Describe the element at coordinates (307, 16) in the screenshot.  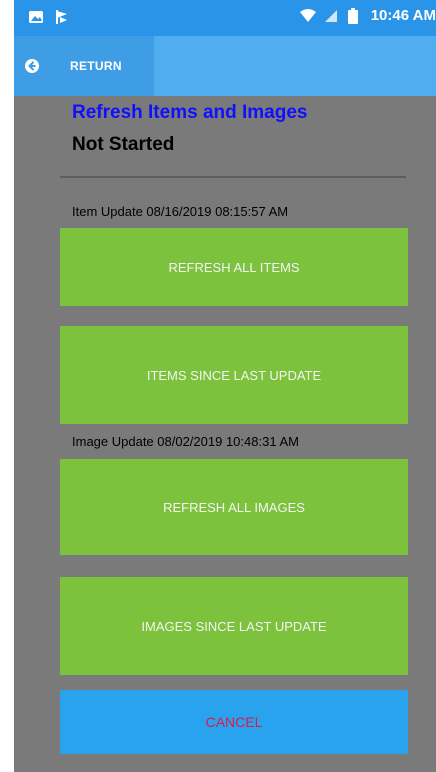
I see `wifi-icon` at that location.